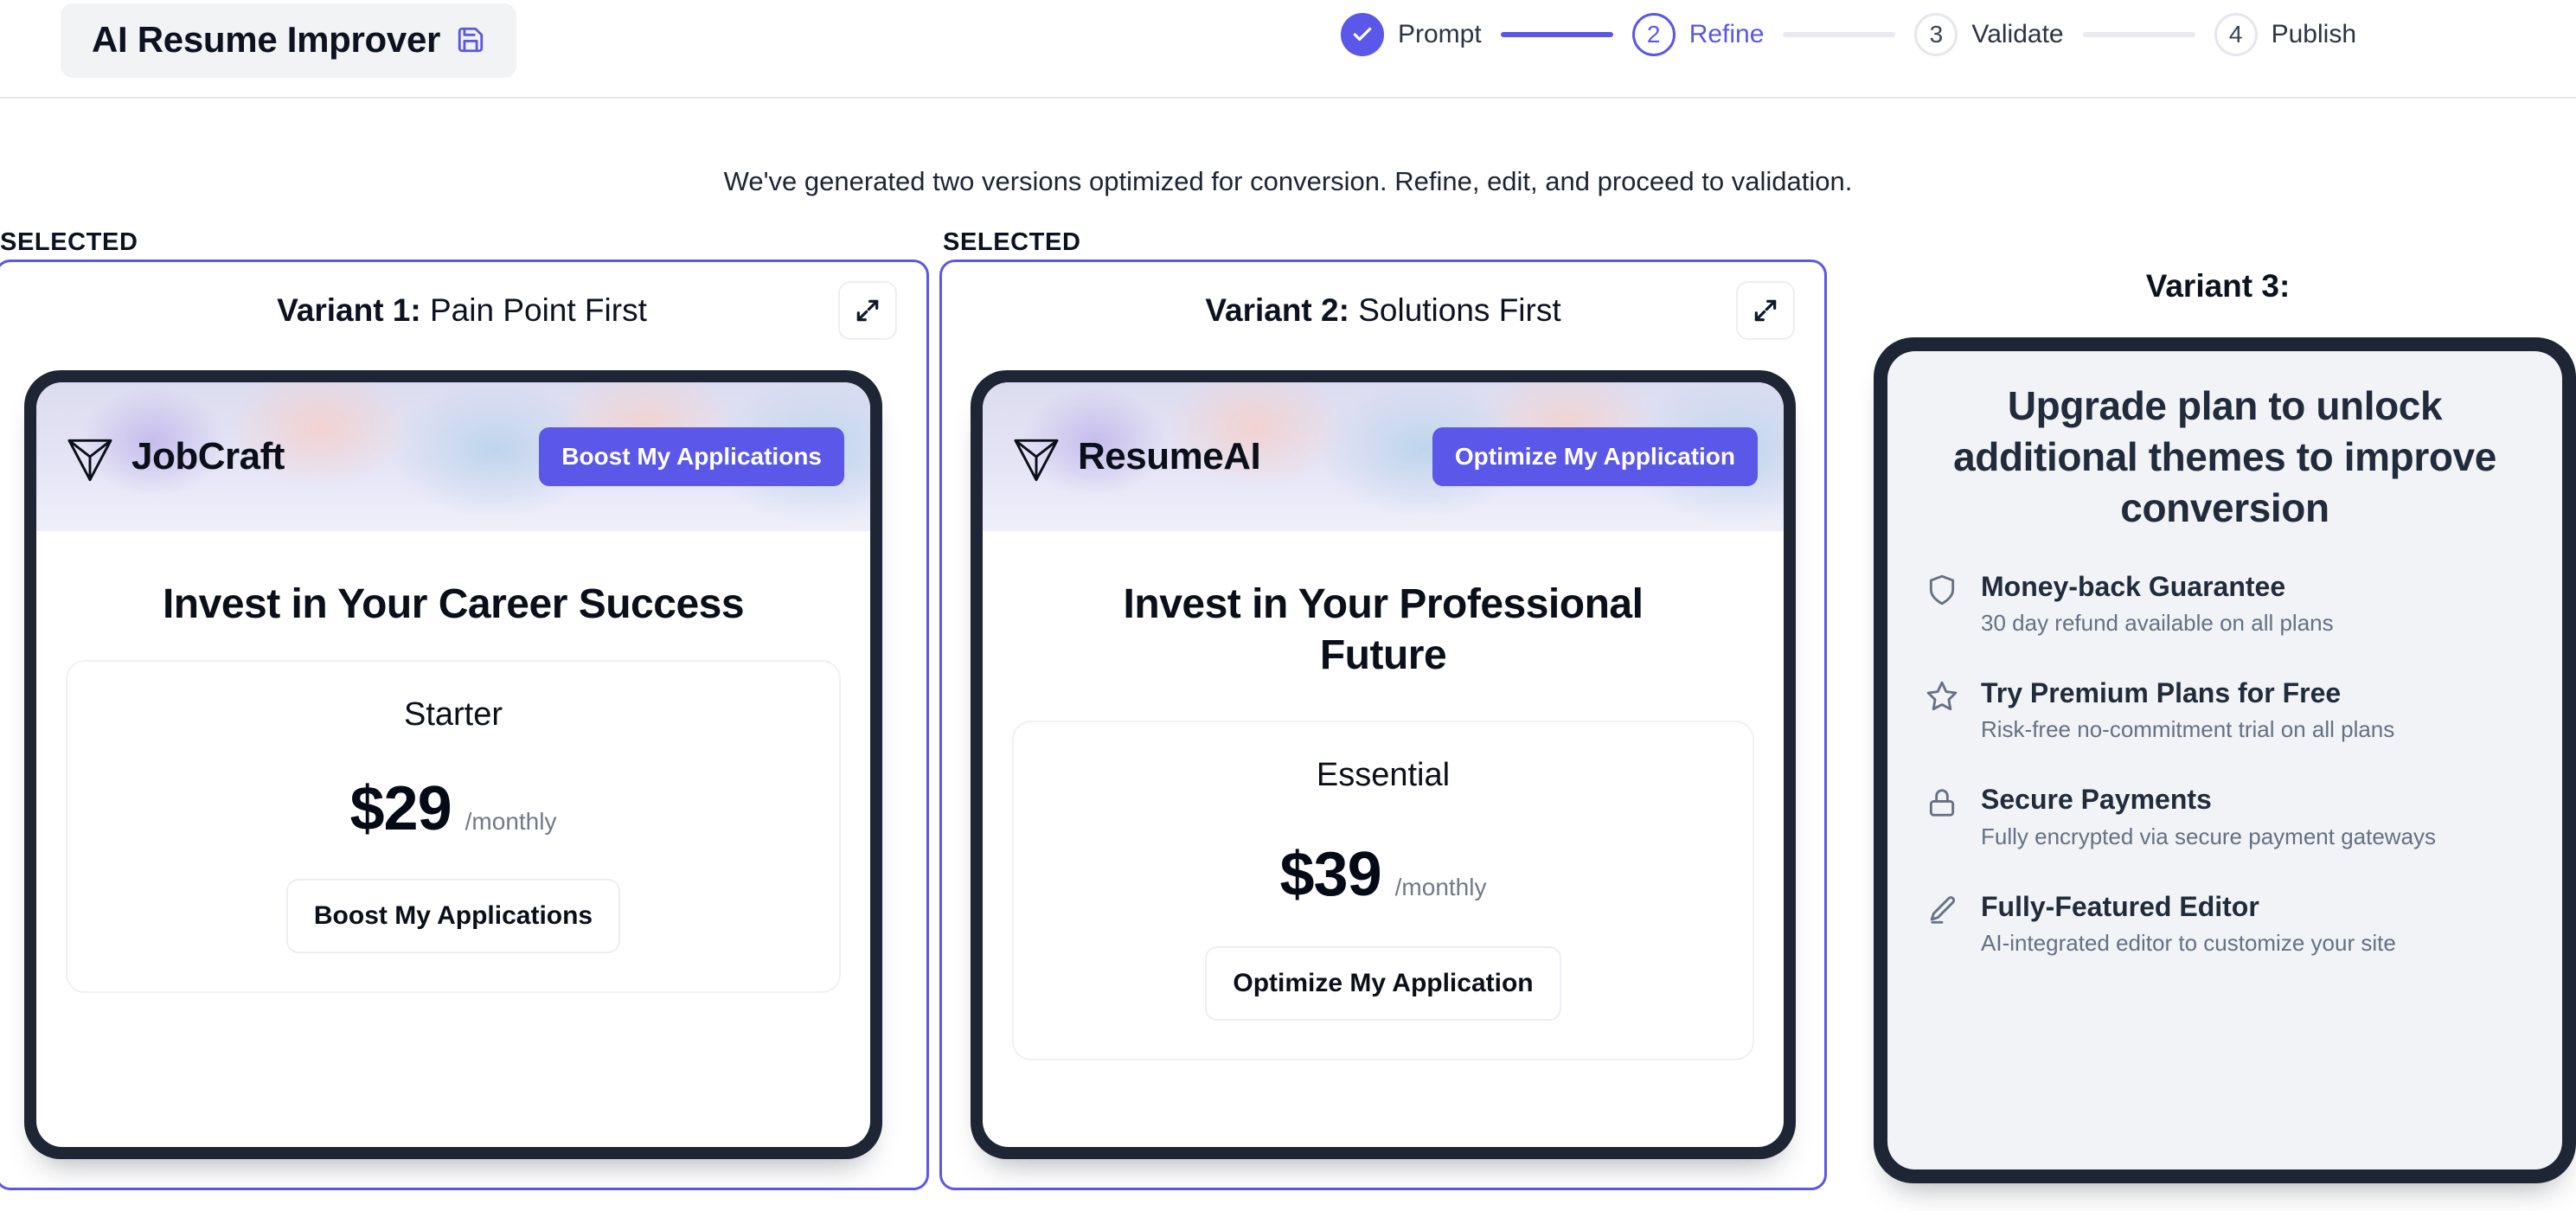  I want to click on feature-title: Secure Payments, so click(2096, 800).